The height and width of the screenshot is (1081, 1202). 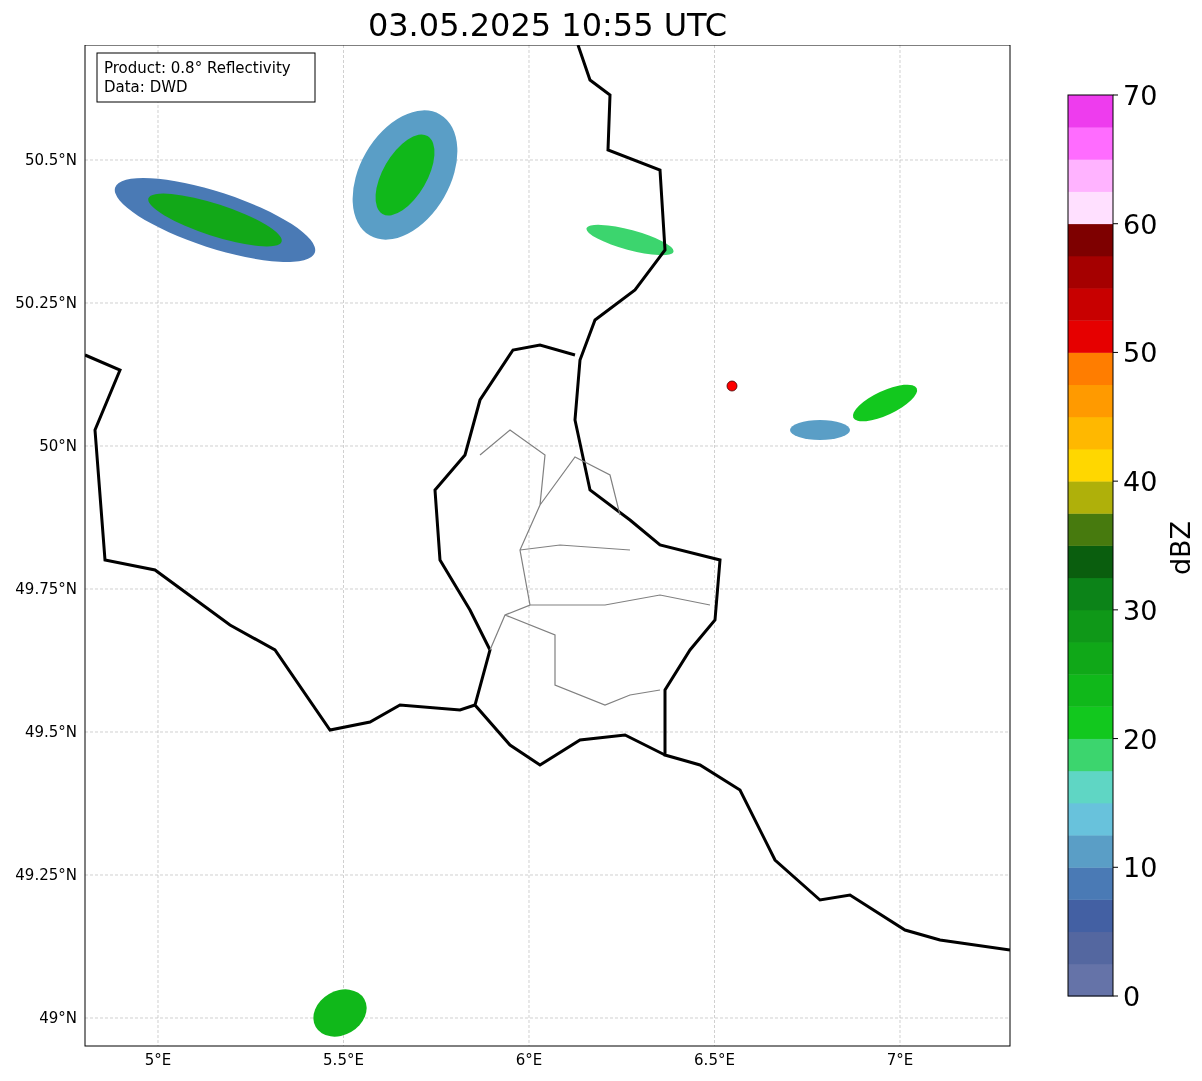 I want to click on colorbar-label: 60, so click(x=1140, y=224).